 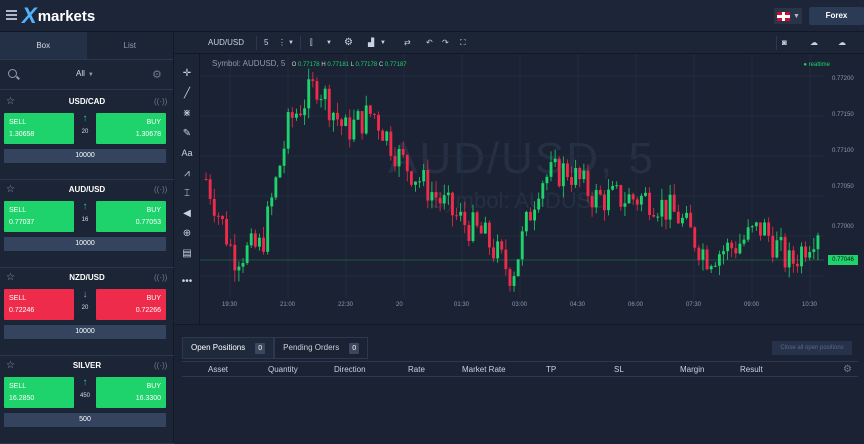 I want to click on tab-open-positions: Open Positions 0, so click(x=228, y=348).